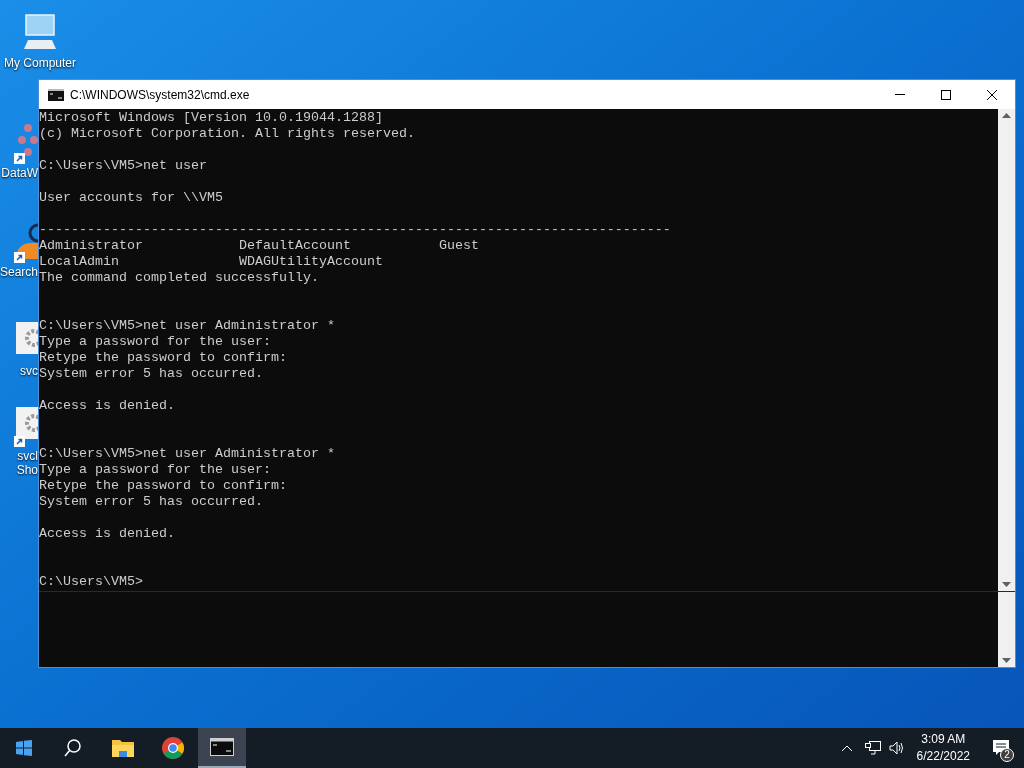 The image size is (1024, 768). I want to click on console-line: User accounts for \\VM5, so click(131, 198).